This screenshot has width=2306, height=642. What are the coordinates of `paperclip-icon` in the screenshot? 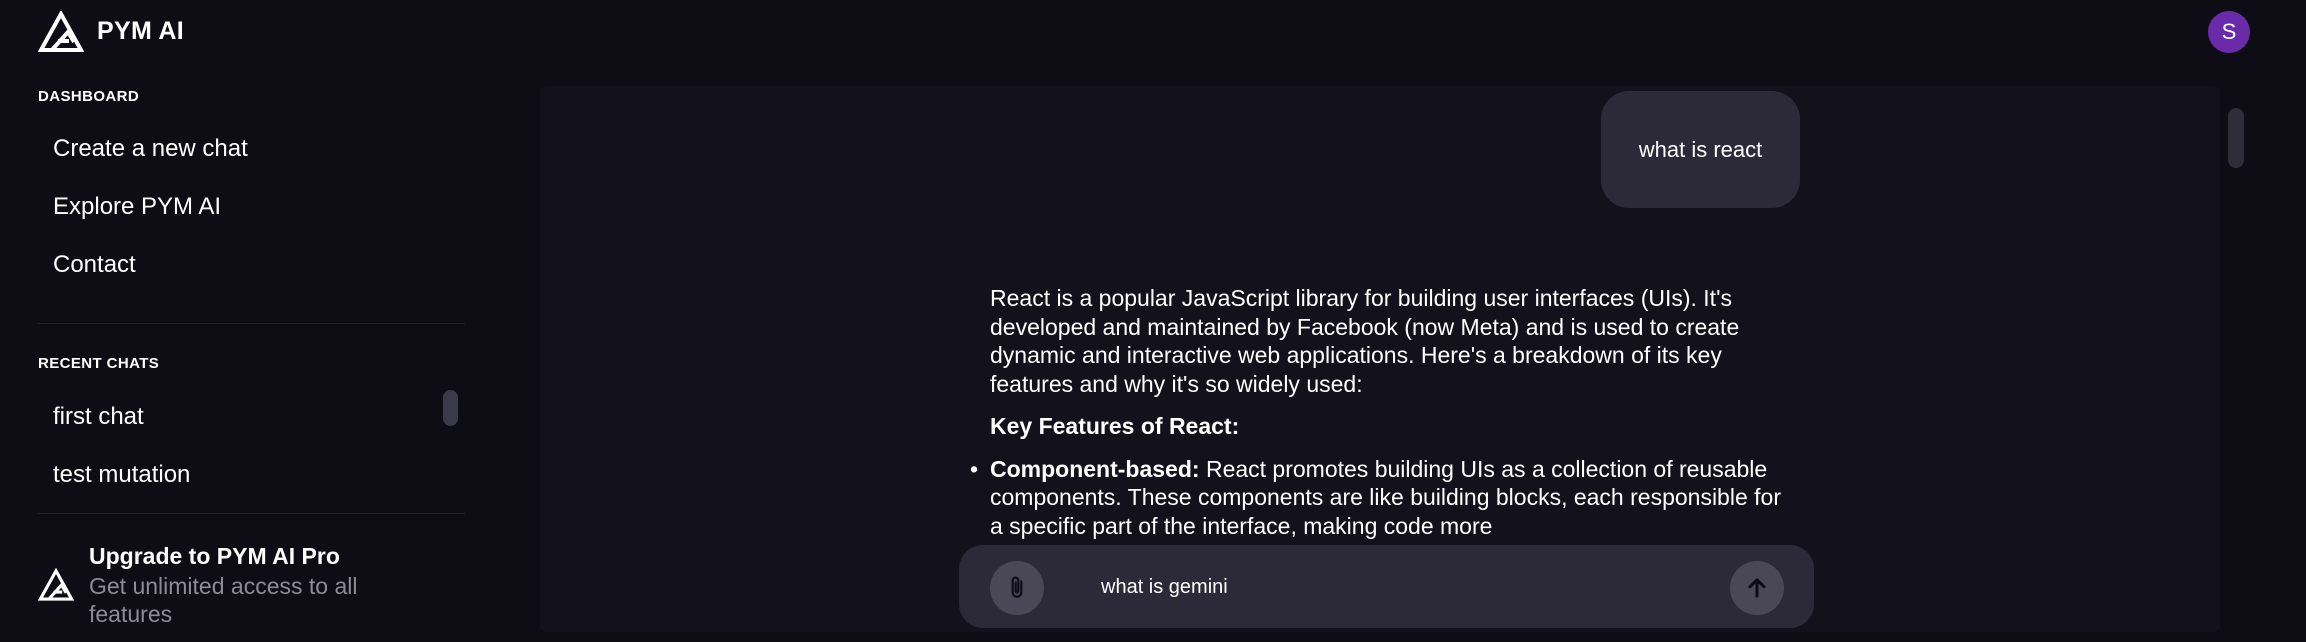 It's located at (1017, 587).